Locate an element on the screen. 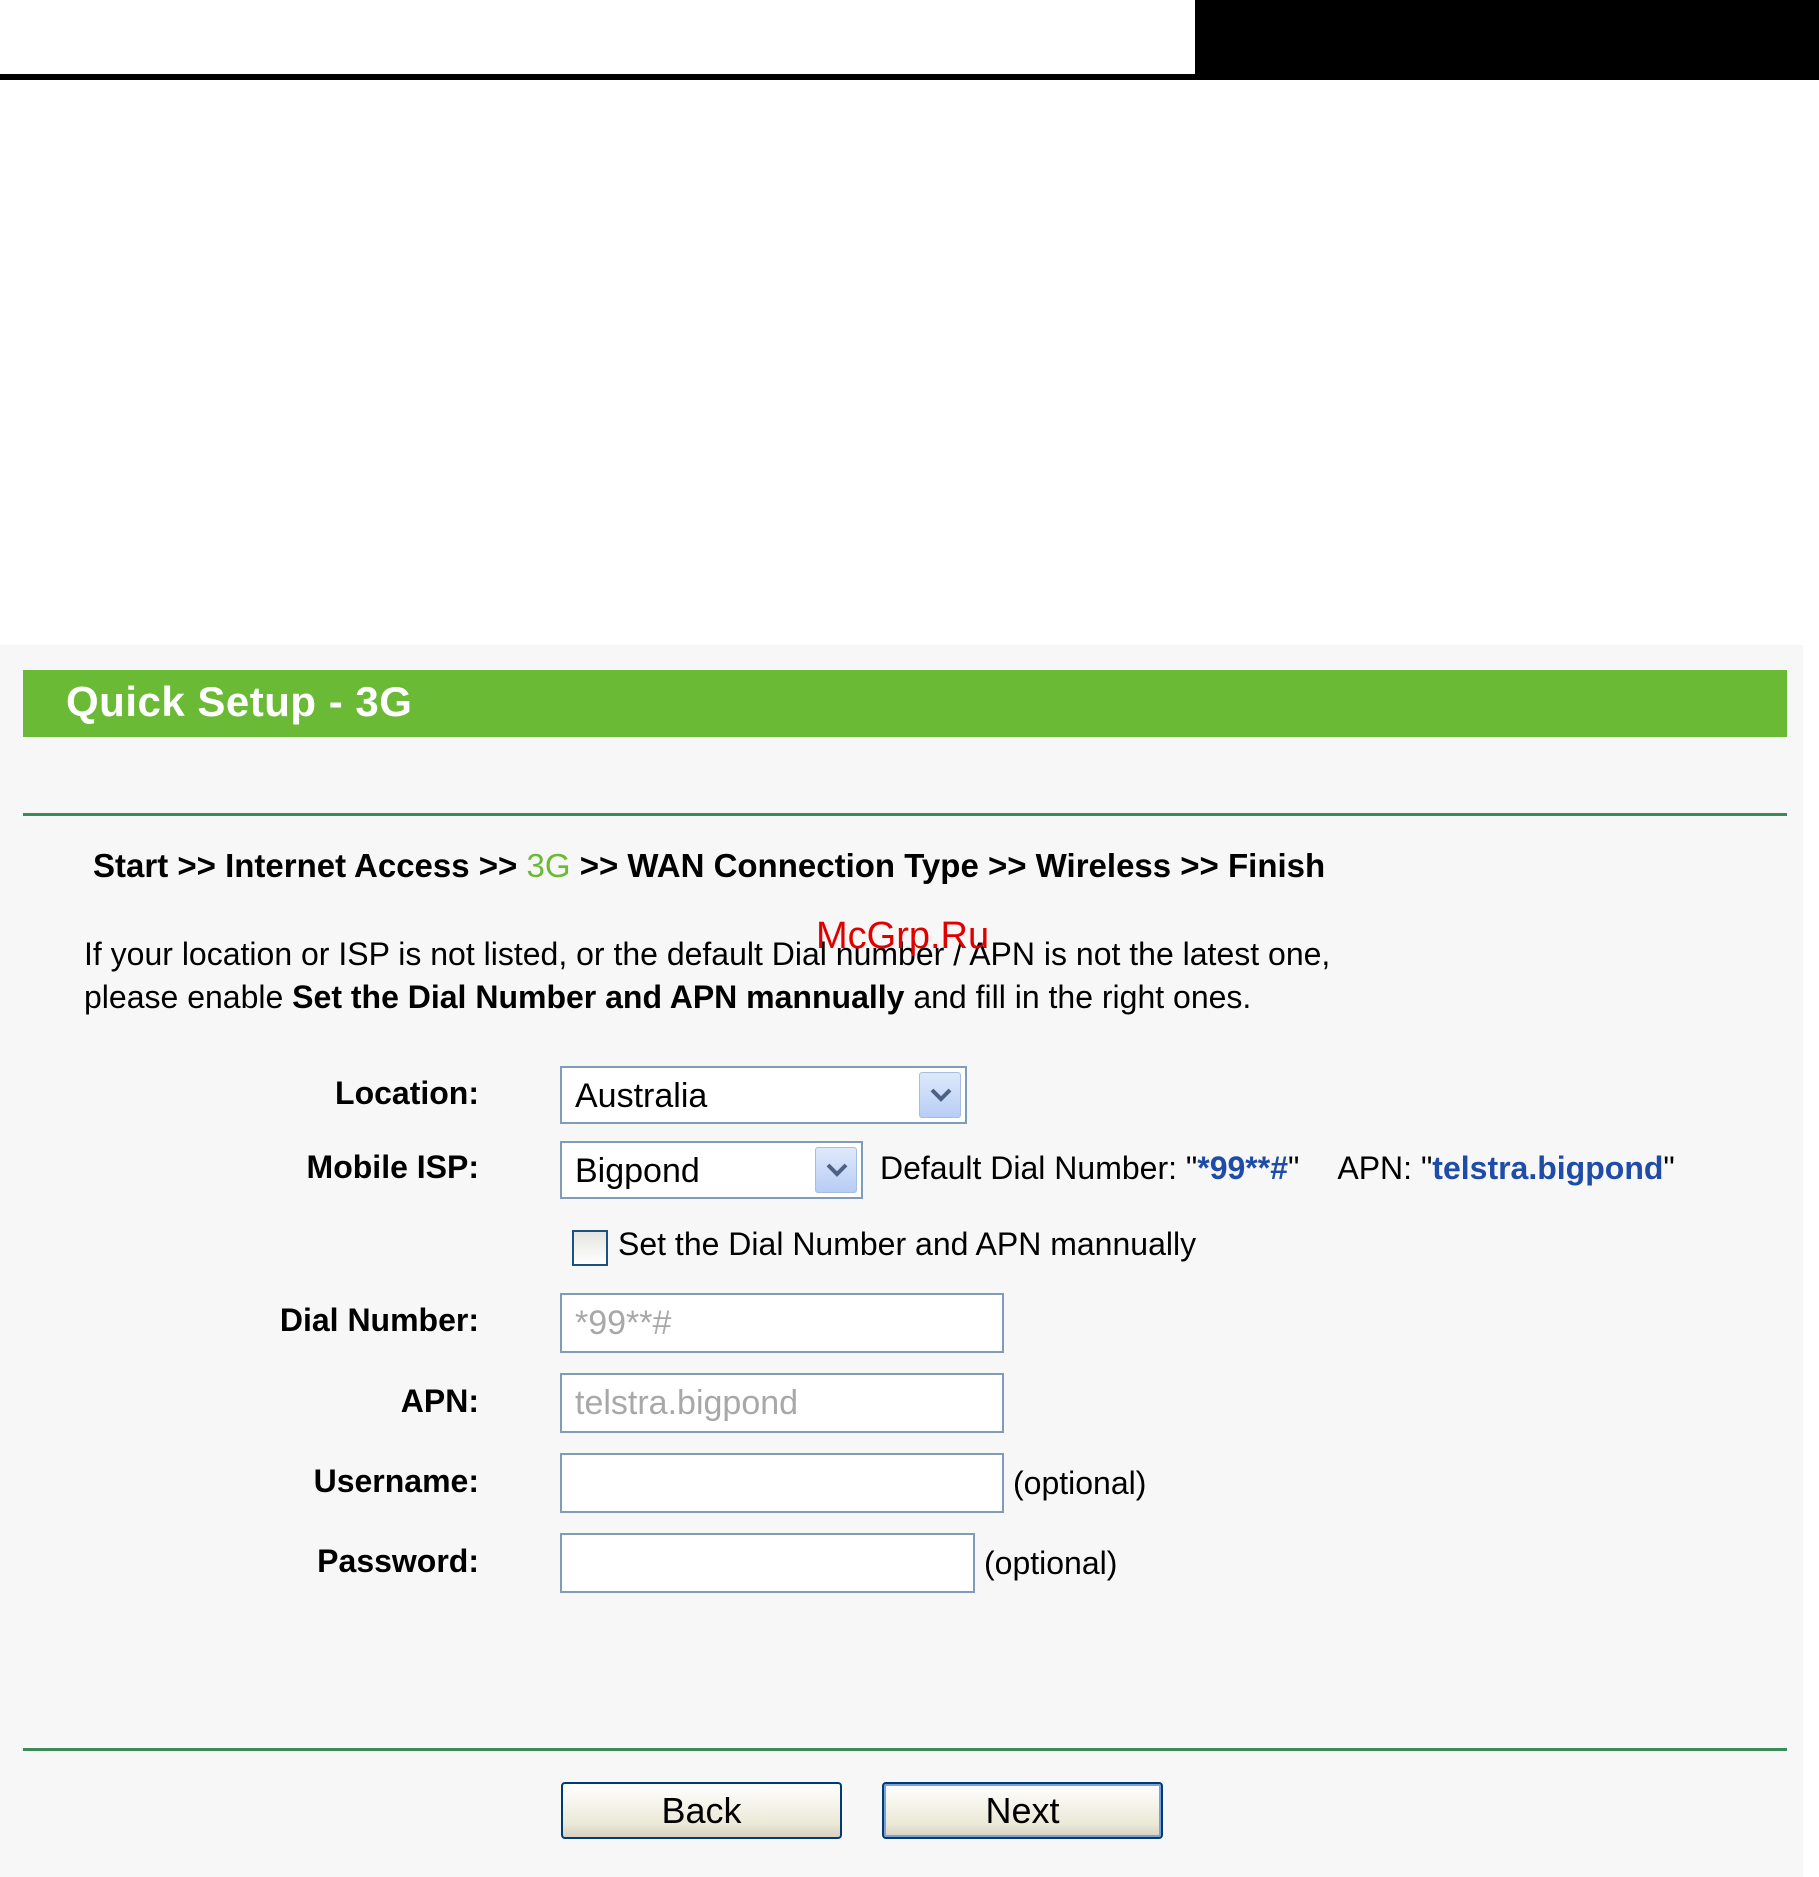  default-apn-prefix: APN: " is located at coordinates (1385, 1168).